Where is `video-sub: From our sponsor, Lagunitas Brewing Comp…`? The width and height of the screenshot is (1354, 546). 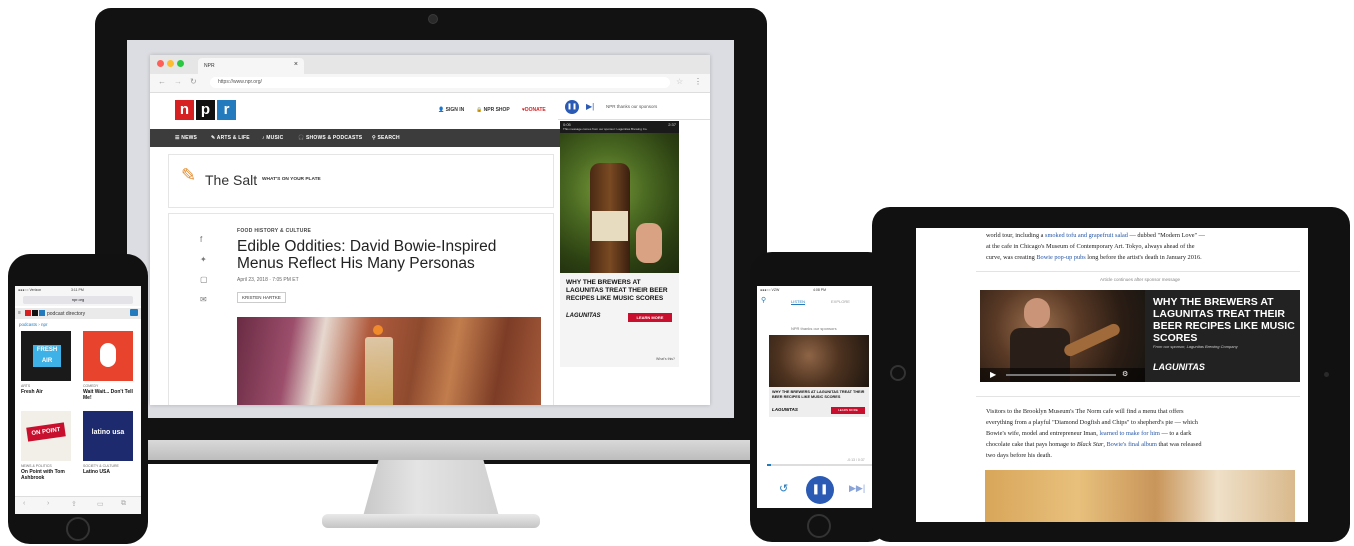
video-sub: From our sponsor, Lagunitas Brewing Comp… is located at coordinates (1195, 346).